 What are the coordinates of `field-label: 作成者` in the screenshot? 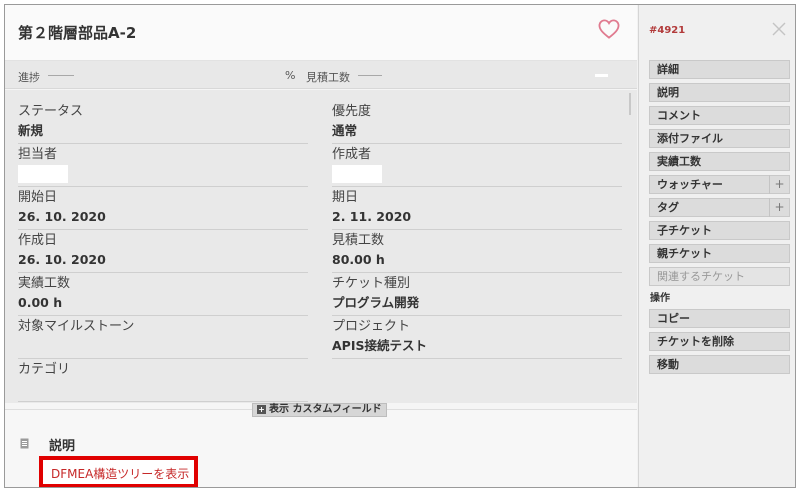 It's located at (352, 154).